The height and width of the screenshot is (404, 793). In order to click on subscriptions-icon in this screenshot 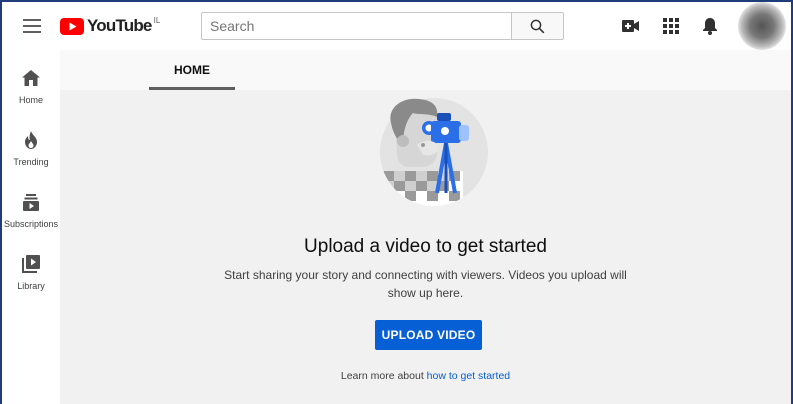, I will do `click(31, 202)`.